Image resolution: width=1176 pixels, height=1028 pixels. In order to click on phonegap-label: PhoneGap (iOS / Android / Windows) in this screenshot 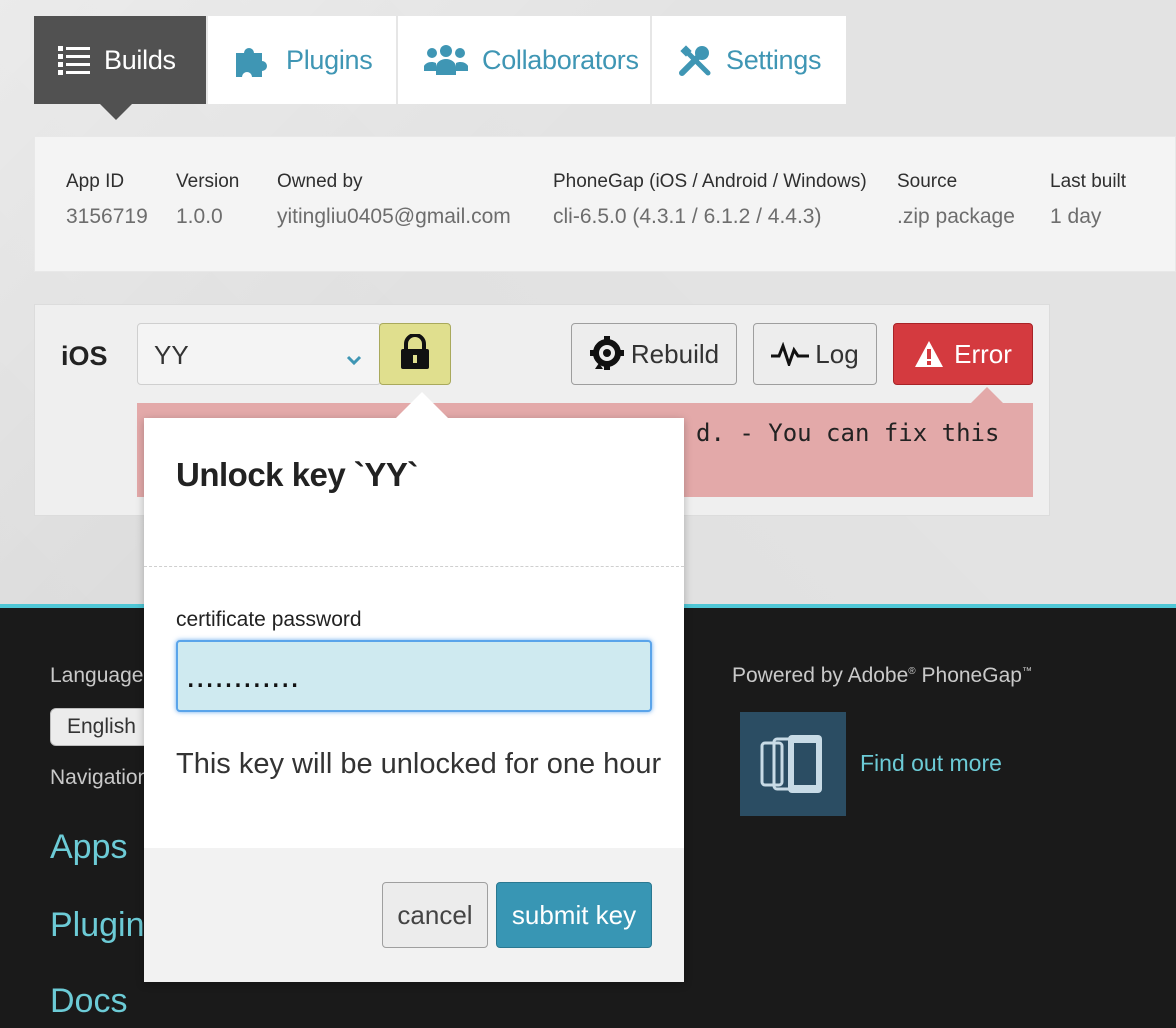, I will do `click(710, 181)`.